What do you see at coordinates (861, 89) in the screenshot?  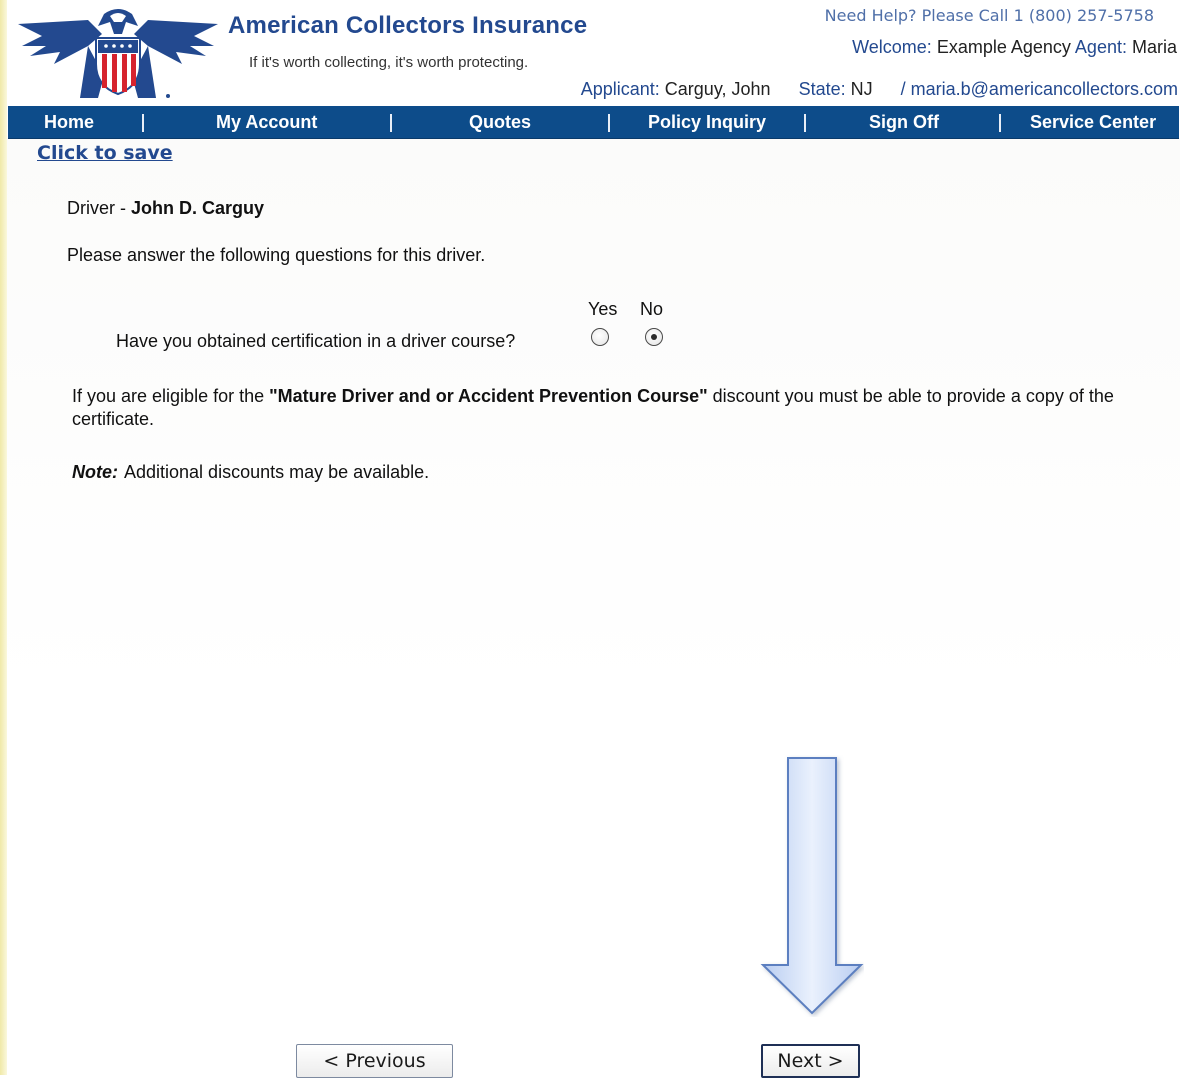 I see `state-value: NJ` at bounding box center [861, 89].